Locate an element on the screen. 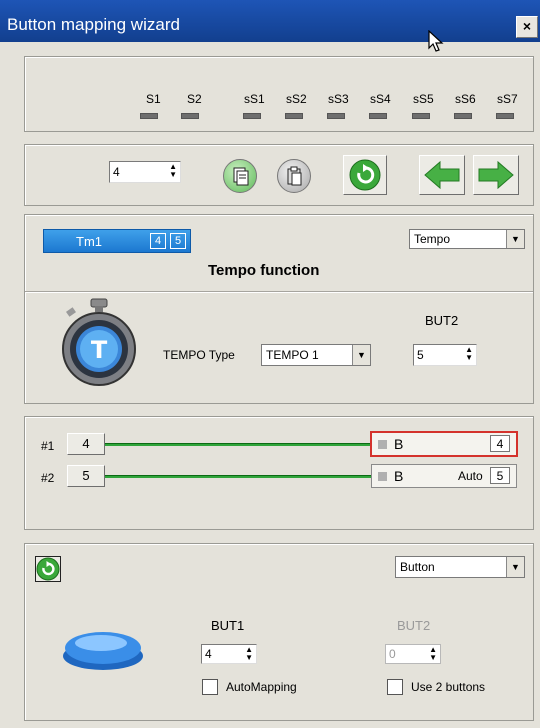 Image resolution: width=540 pixels, height=728 pixels. mapping-panel: #1 4 B 4 #2 5 B Auto 5 is located at coordinates (279, 473).